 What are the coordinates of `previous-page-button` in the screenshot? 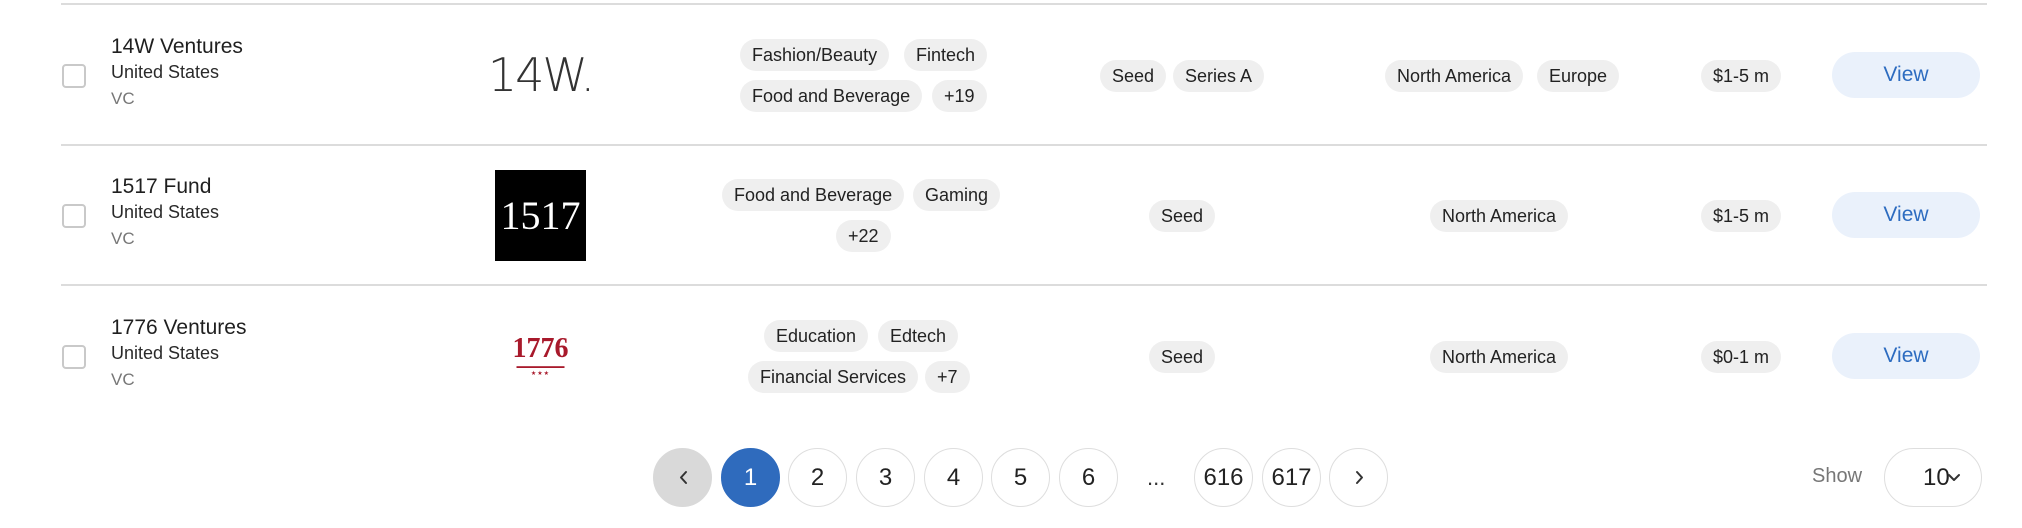 It's located at (682, 477).